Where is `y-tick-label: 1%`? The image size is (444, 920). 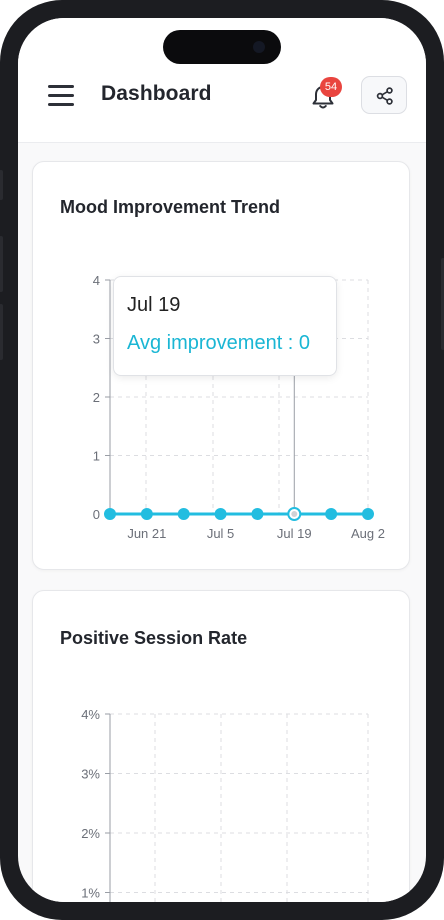 y-tick-label: 1% is located at coordinates (90, 893).